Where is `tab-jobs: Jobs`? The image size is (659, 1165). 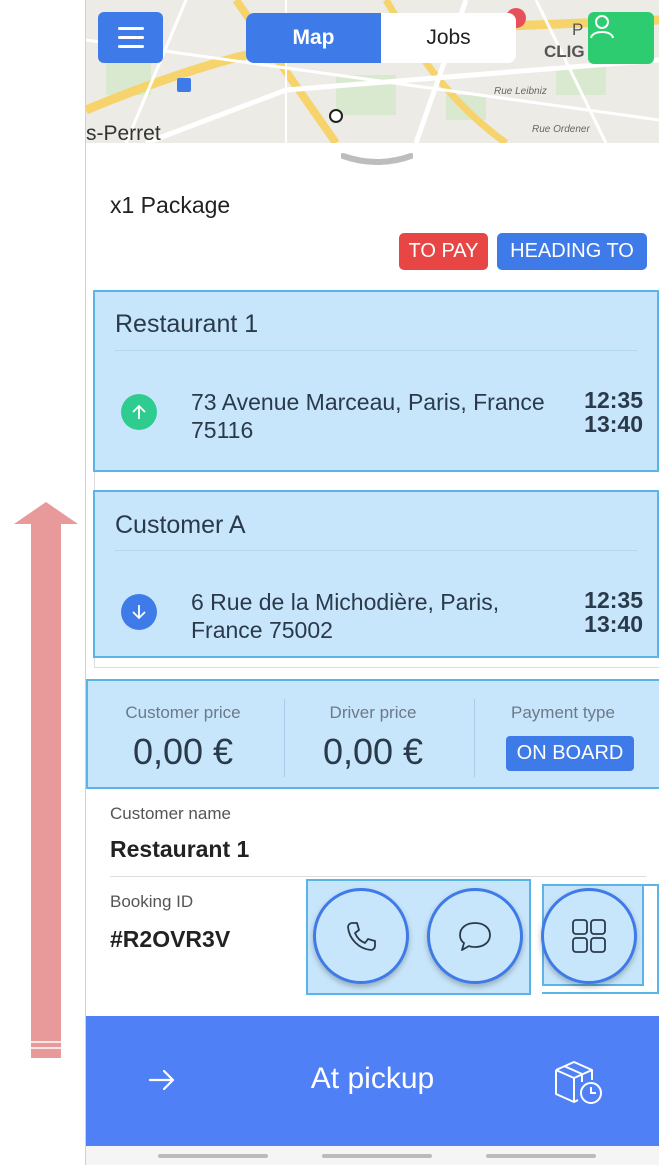
tab-jobs: Jobs is located at coordinates (448, 38).